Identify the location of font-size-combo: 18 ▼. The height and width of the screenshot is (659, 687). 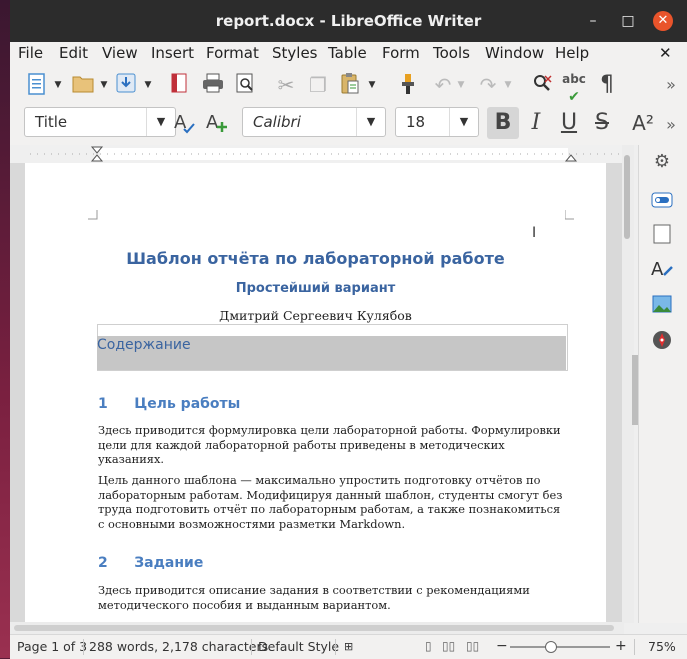
(437, 122).